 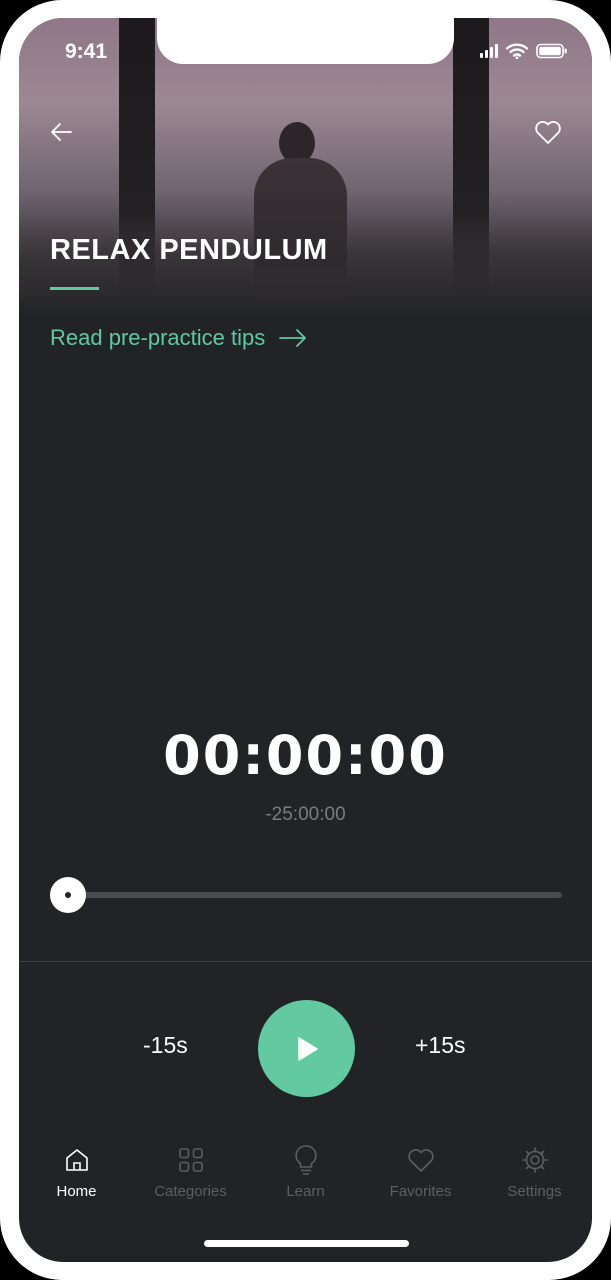 What do you see at coordinates (305, 41) in the screenshot?
I see `device-notch` at bounding box center [305, 41].